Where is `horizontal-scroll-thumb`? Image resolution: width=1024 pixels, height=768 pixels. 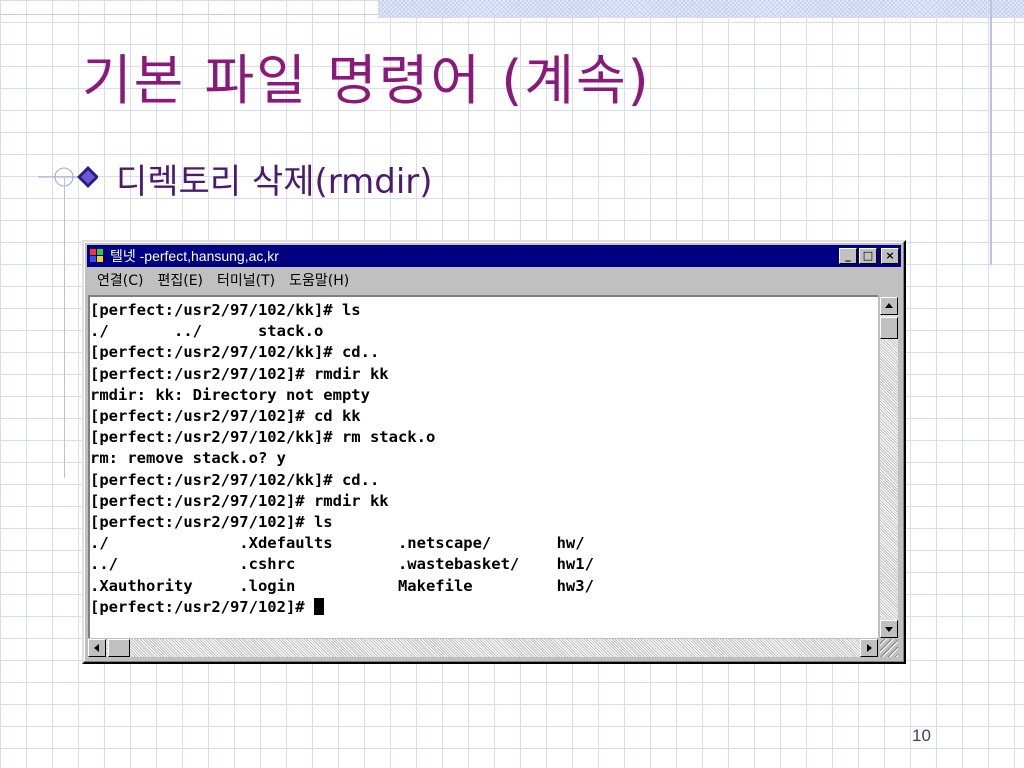
horizontal-scroll-thumb is located at coordinates (119, 648).